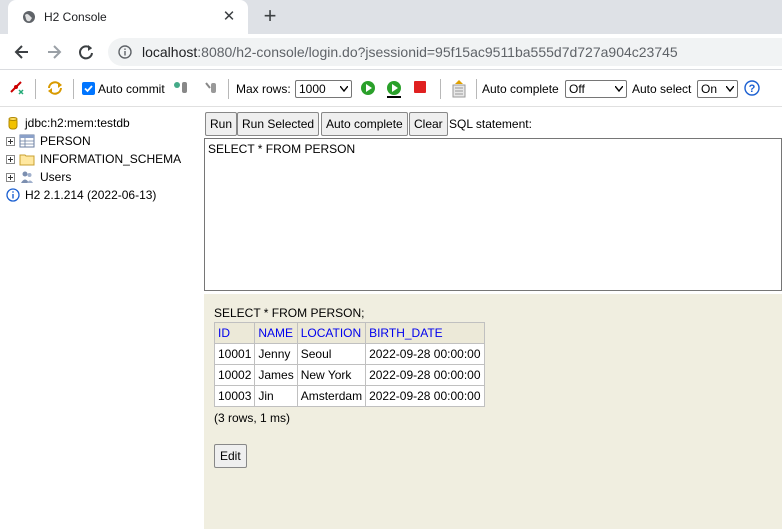 This screenshot has height=529, width=782. Describe the element at coordinates (331, 333) in the screenshot. I see `column-header-location: LOCATION` at that location.